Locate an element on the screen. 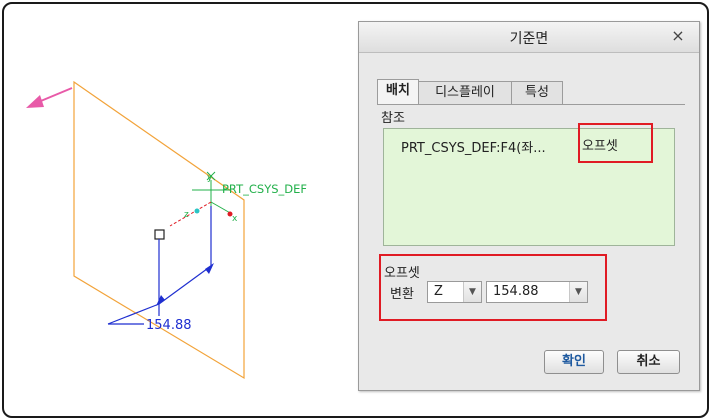  dimension-value: 154.88 is located at coordinates (169, 325).